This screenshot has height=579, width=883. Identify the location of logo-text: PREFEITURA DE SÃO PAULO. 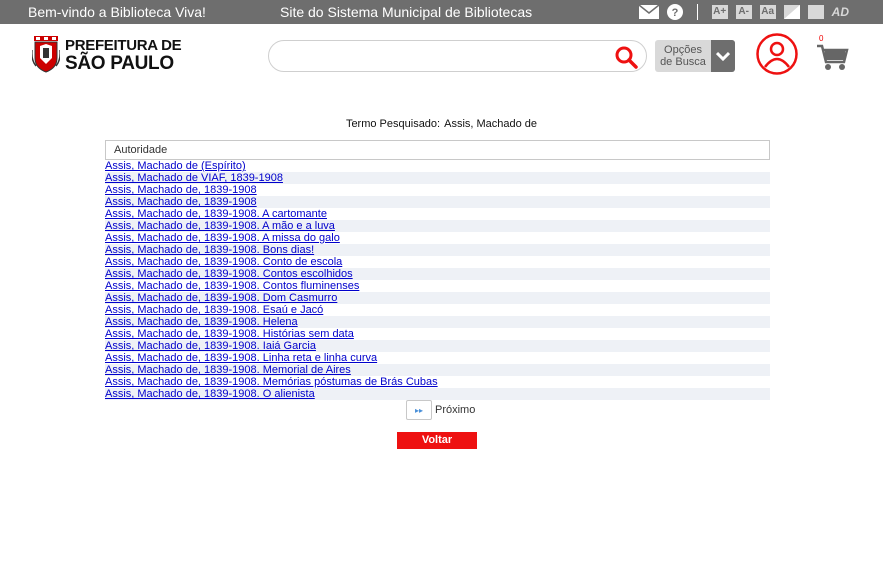
(123, 55).